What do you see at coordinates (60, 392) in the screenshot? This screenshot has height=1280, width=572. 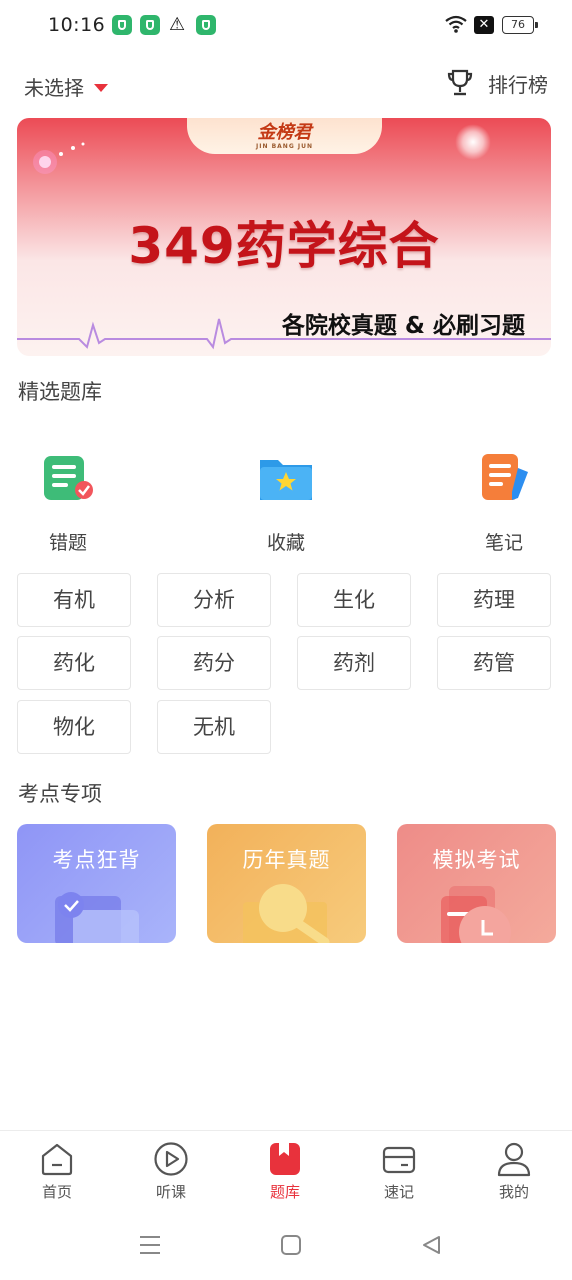 I see `featured-section-title: 精选题库` at bounding box center [60, 392].